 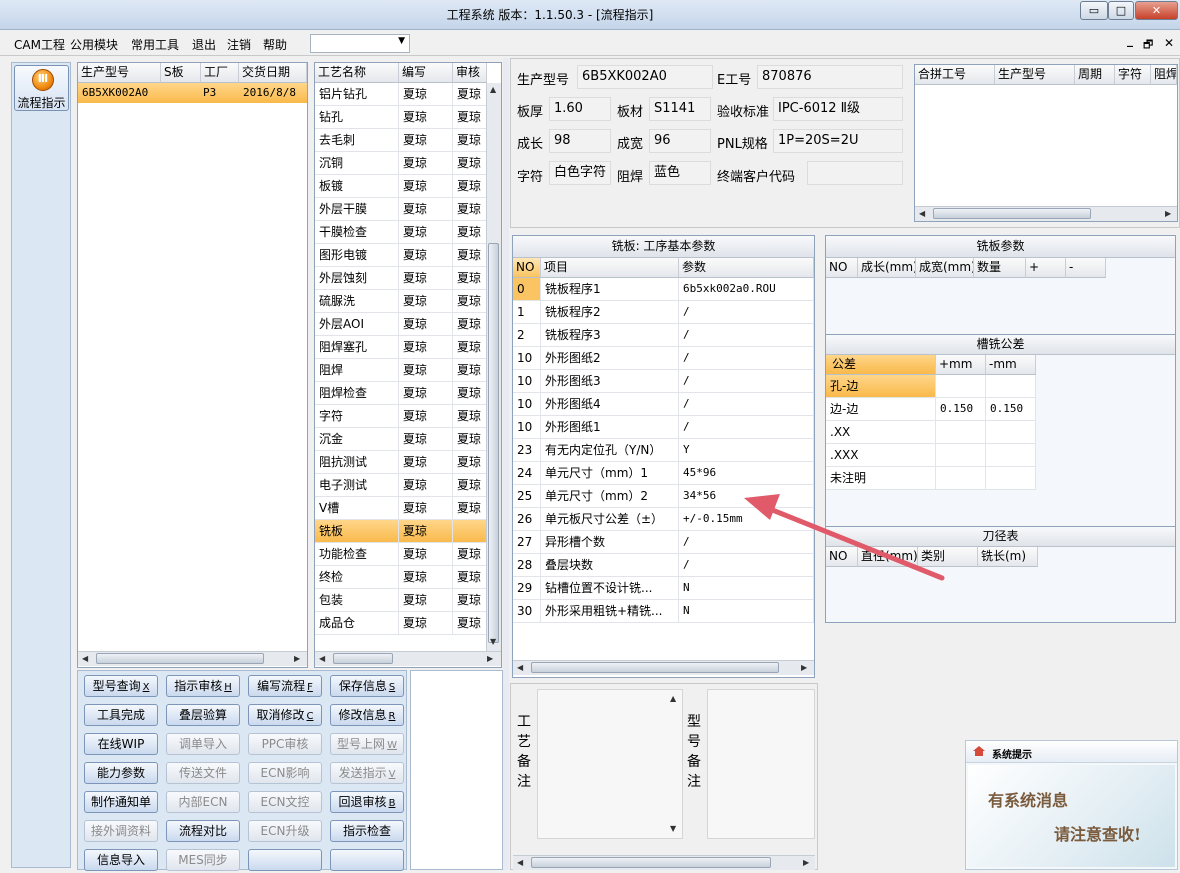 I want to click on table-row: 干膜检查 夏琼 夏琼, so click(x=408, y=232).